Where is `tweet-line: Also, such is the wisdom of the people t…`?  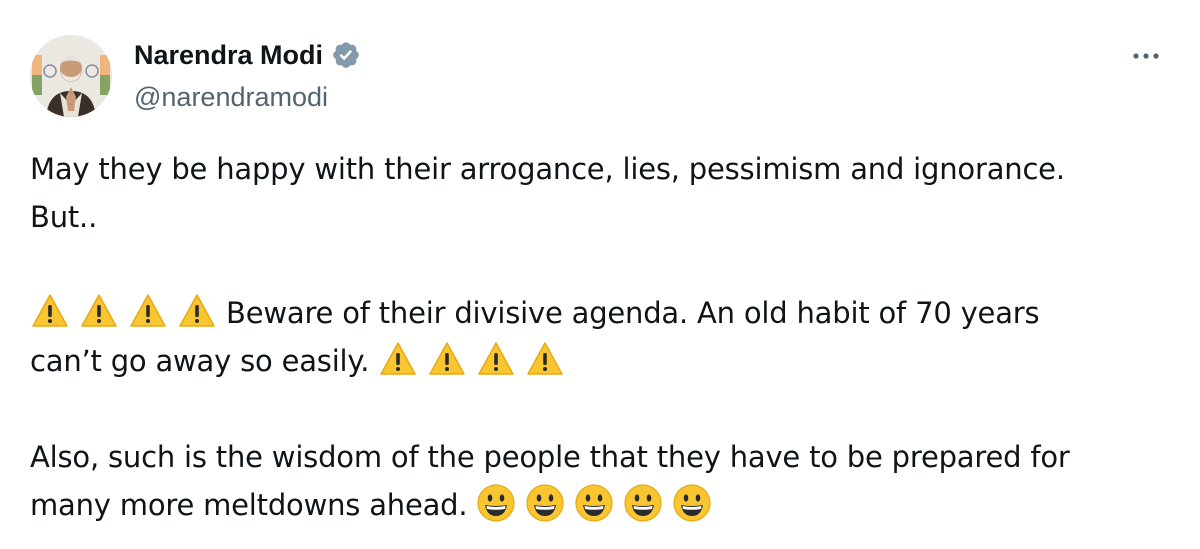
tweet-line: Also, such is the wisdom of the people t… is located at coordinates (605, 457).